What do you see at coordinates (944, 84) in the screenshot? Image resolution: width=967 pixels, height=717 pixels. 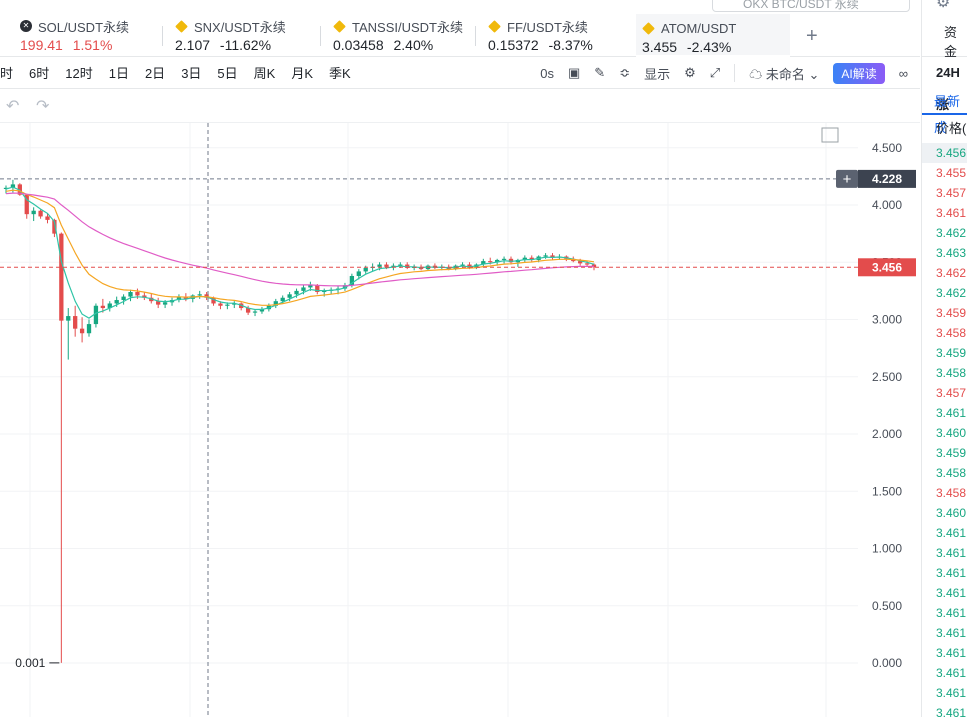 I see `24h-tab: 24H涨` at bounding box center [944, 84].